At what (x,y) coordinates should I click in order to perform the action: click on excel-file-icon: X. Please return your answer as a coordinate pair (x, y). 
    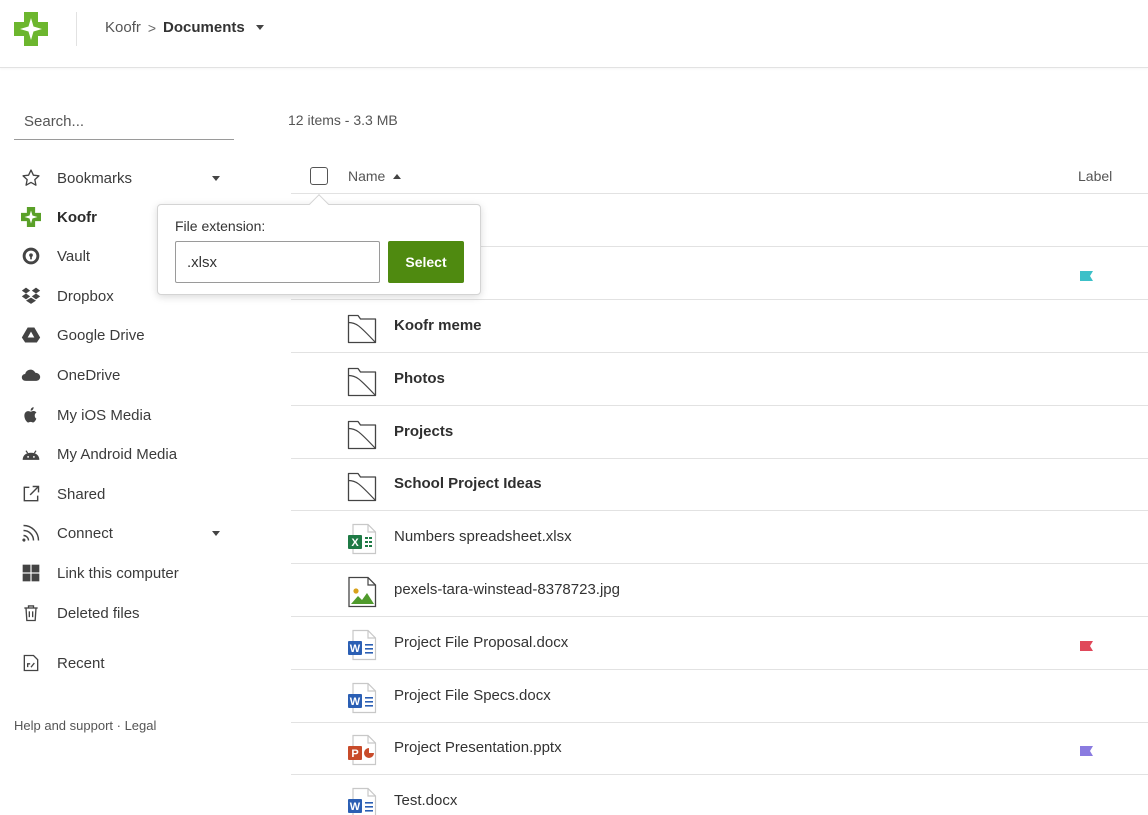
    Looking at the image, I should click on (362, 539).